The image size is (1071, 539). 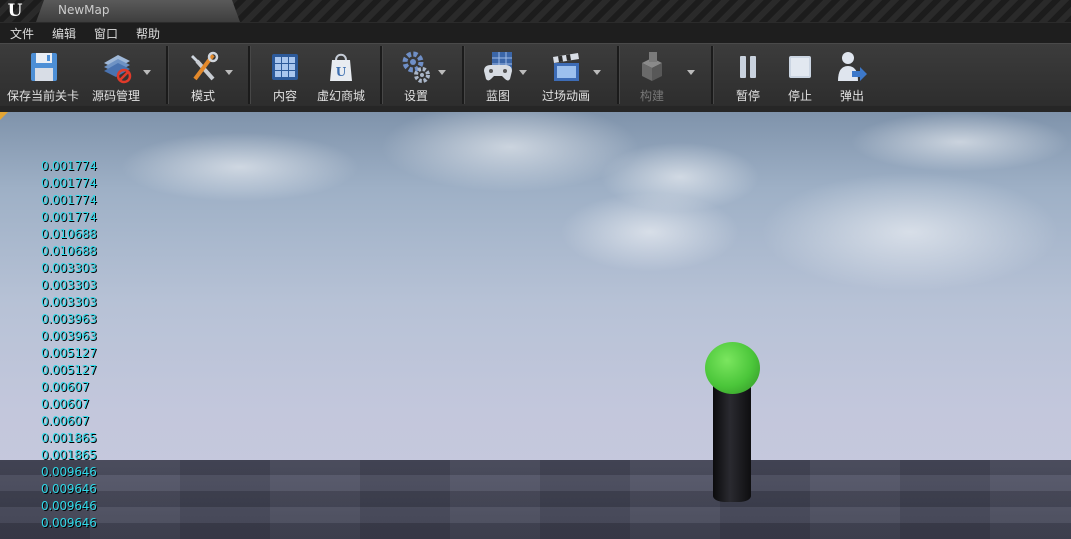 I want to click on save-level-button: 保存当前关卡, so click(x=43, y=75).